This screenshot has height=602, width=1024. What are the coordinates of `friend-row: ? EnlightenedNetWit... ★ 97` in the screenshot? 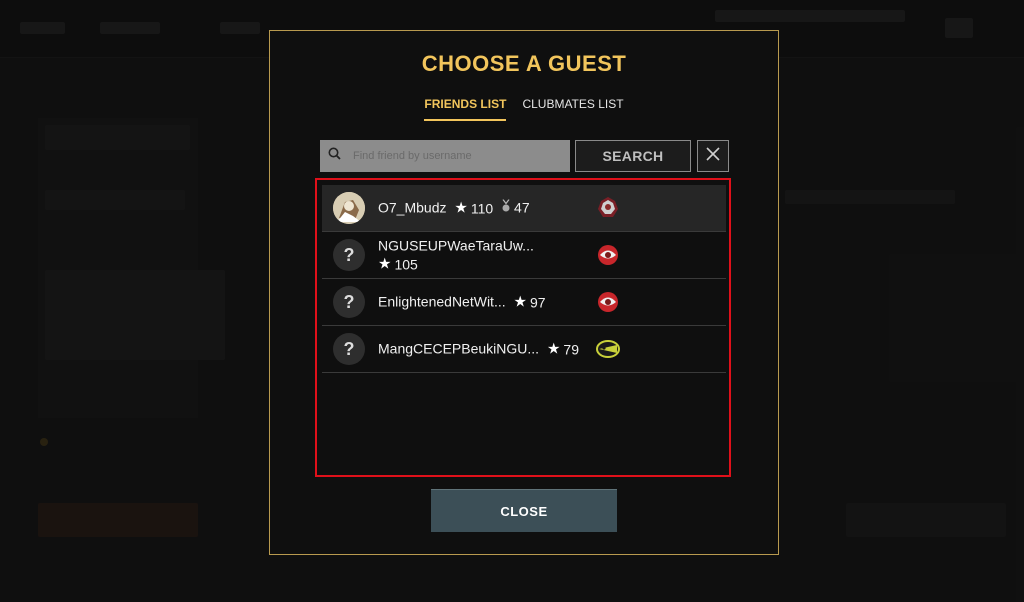 It's located at (524, 302).